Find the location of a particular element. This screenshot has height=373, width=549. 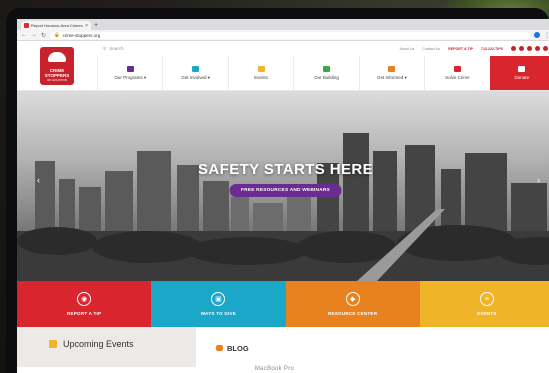

tile-resource-center: ◆ RESOURCE CENTER is located at coordinates (352, 304).